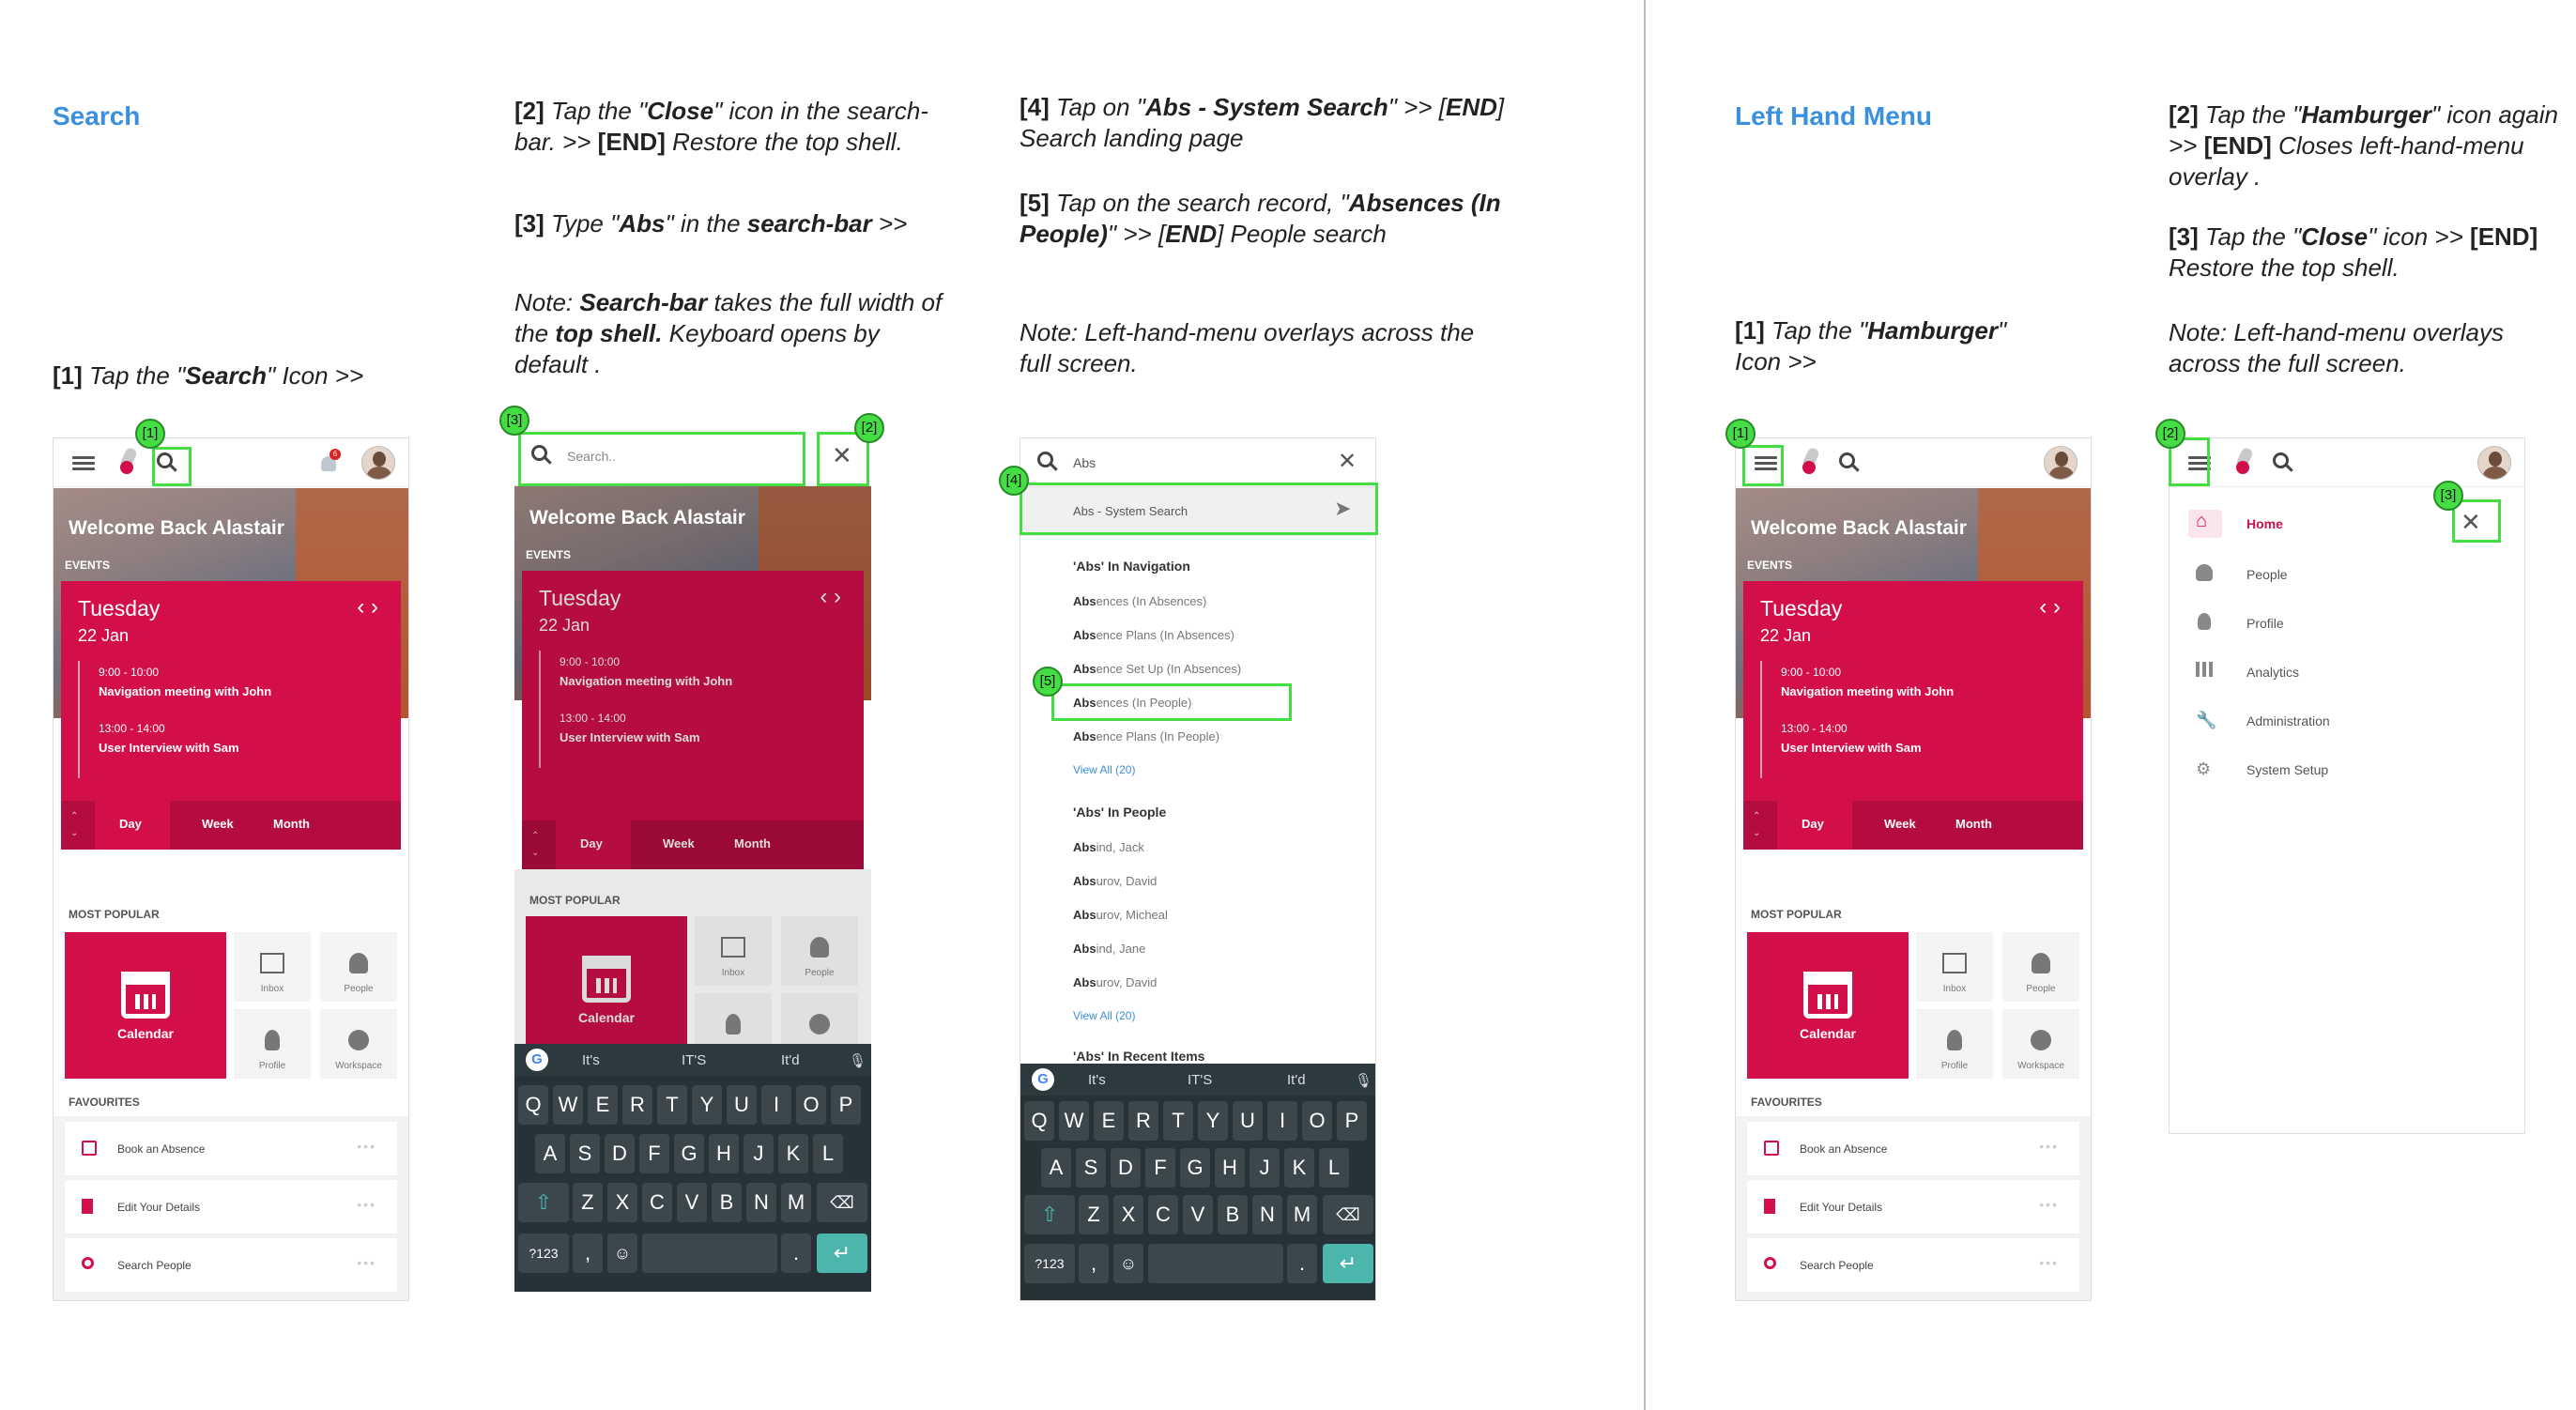 The height and width of the screenshot is (1410, 2576). I want to click on menu-item-people: People, so click(2347, 576).